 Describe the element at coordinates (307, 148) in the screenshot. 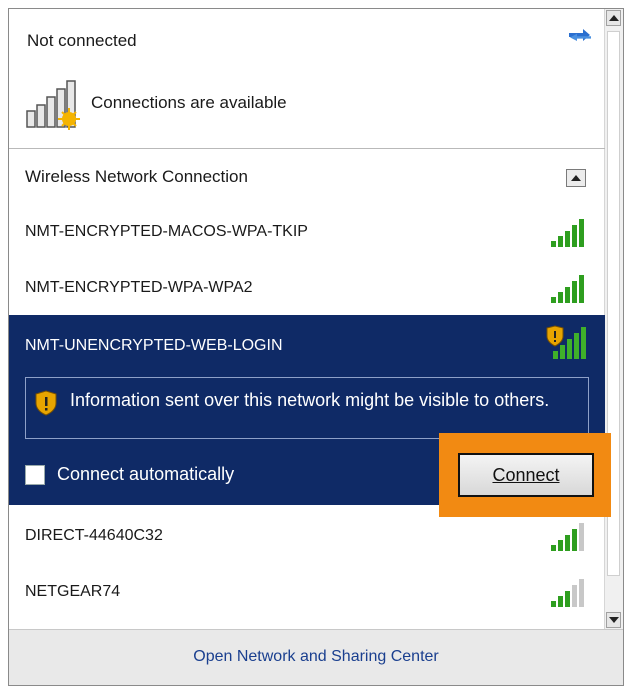

I see `divider` at that location.